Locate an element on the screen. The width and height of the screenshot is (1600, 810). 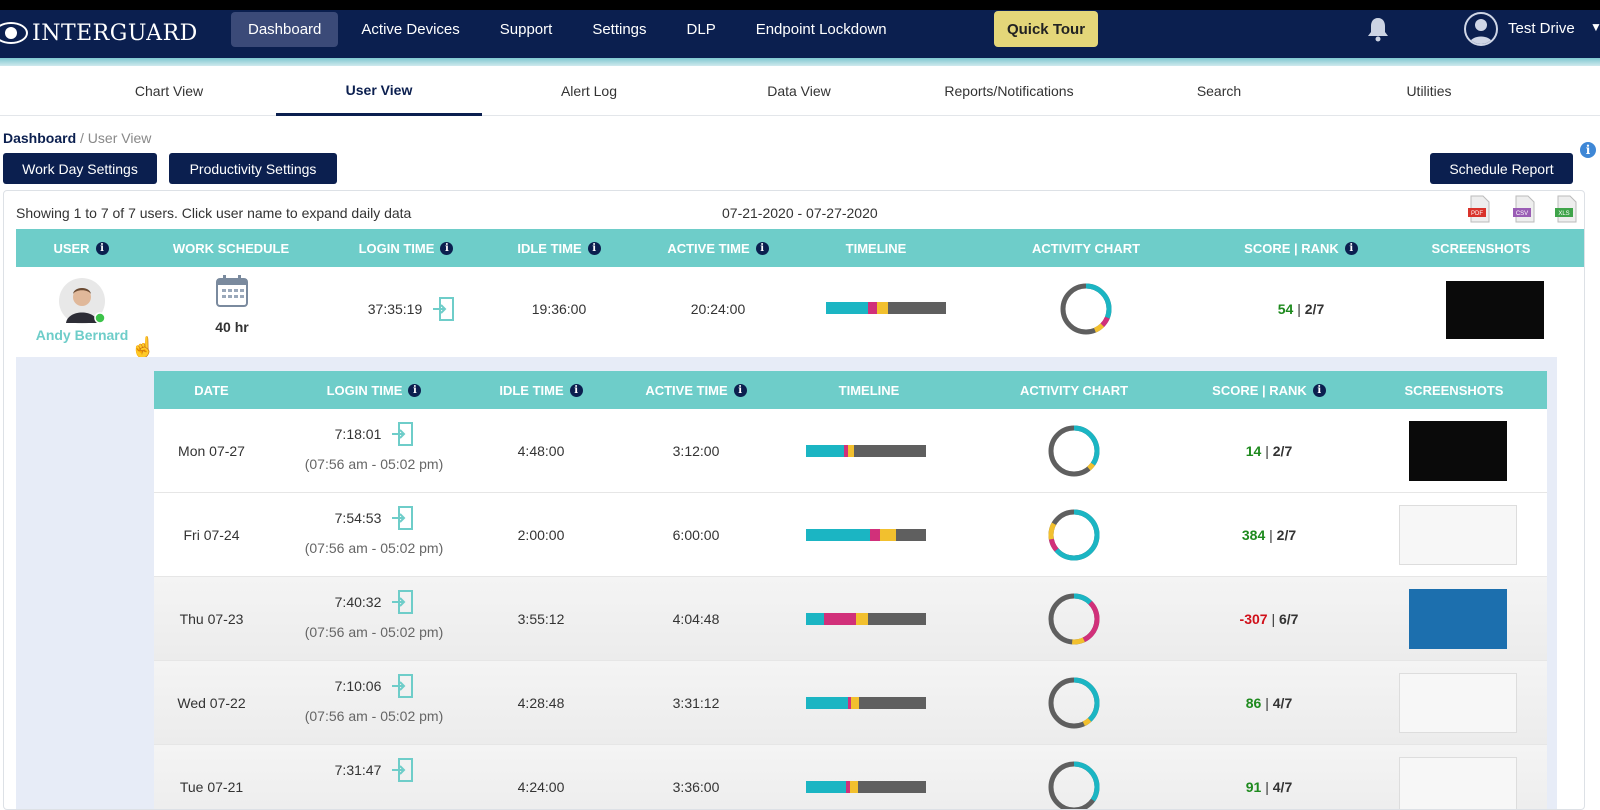
nav-dashboard: Dashboard is located at coordinates (285, 29).